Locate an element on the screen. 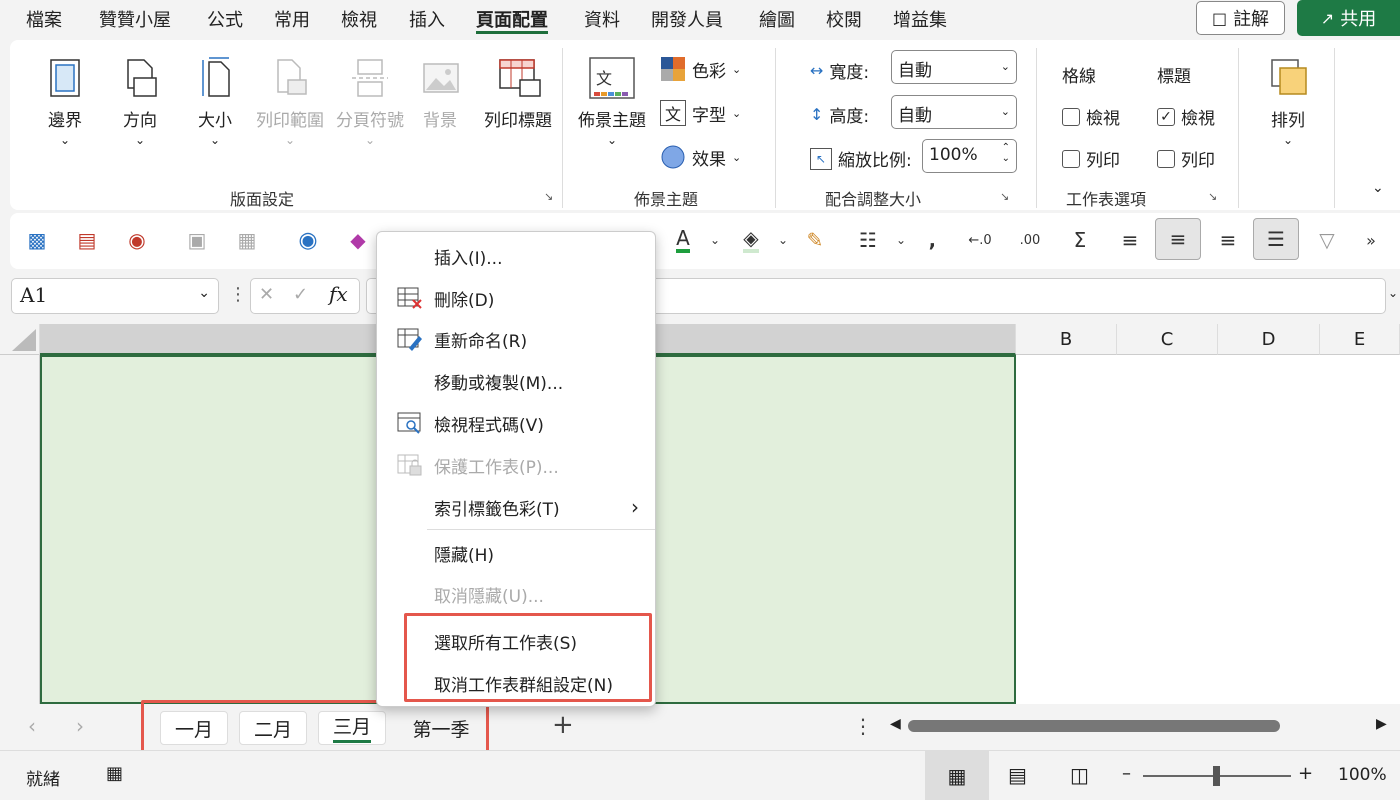  fill-color-icon: ◈ is located at coordinates (751, 240).